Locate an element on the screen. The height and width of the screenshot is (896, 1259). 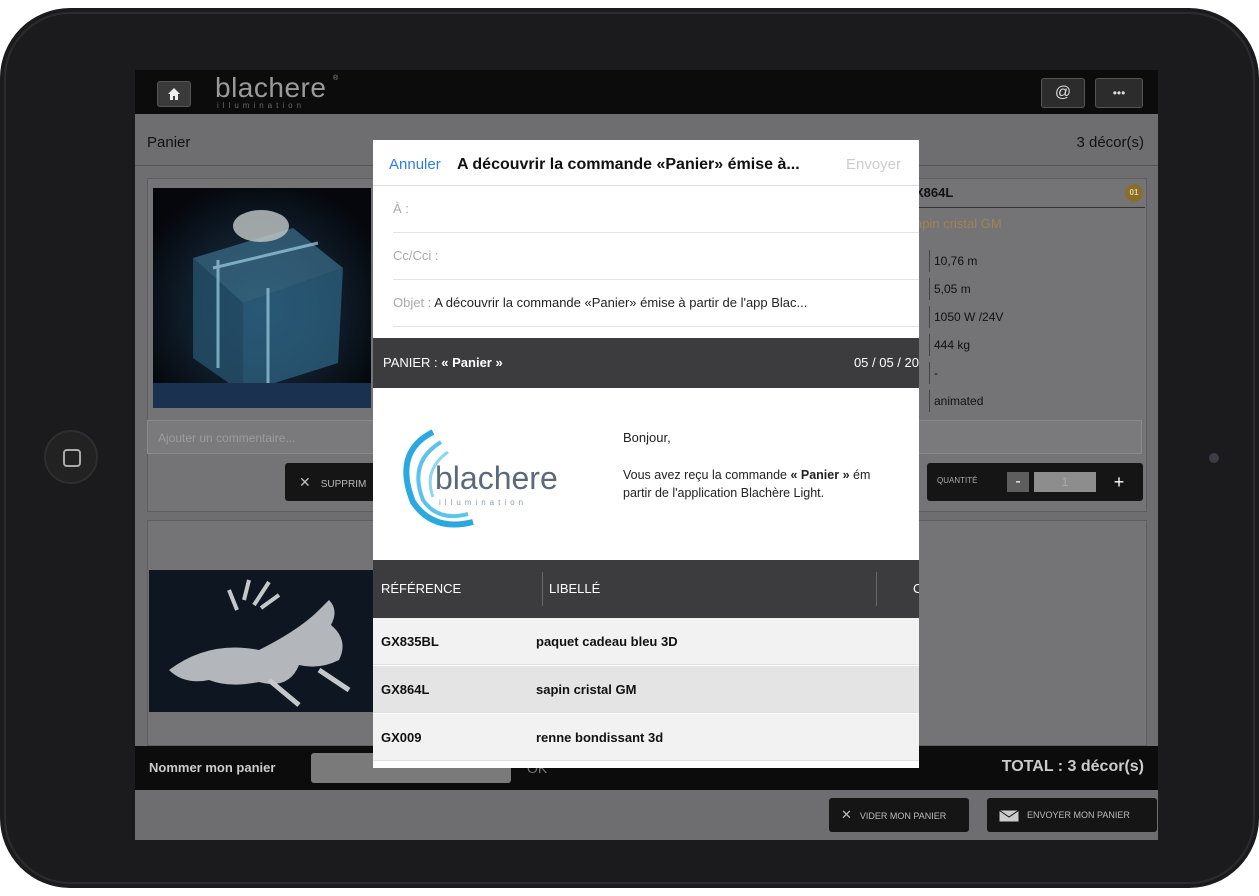
quantity-minus-button: - is located at coordinates (1018, 482).